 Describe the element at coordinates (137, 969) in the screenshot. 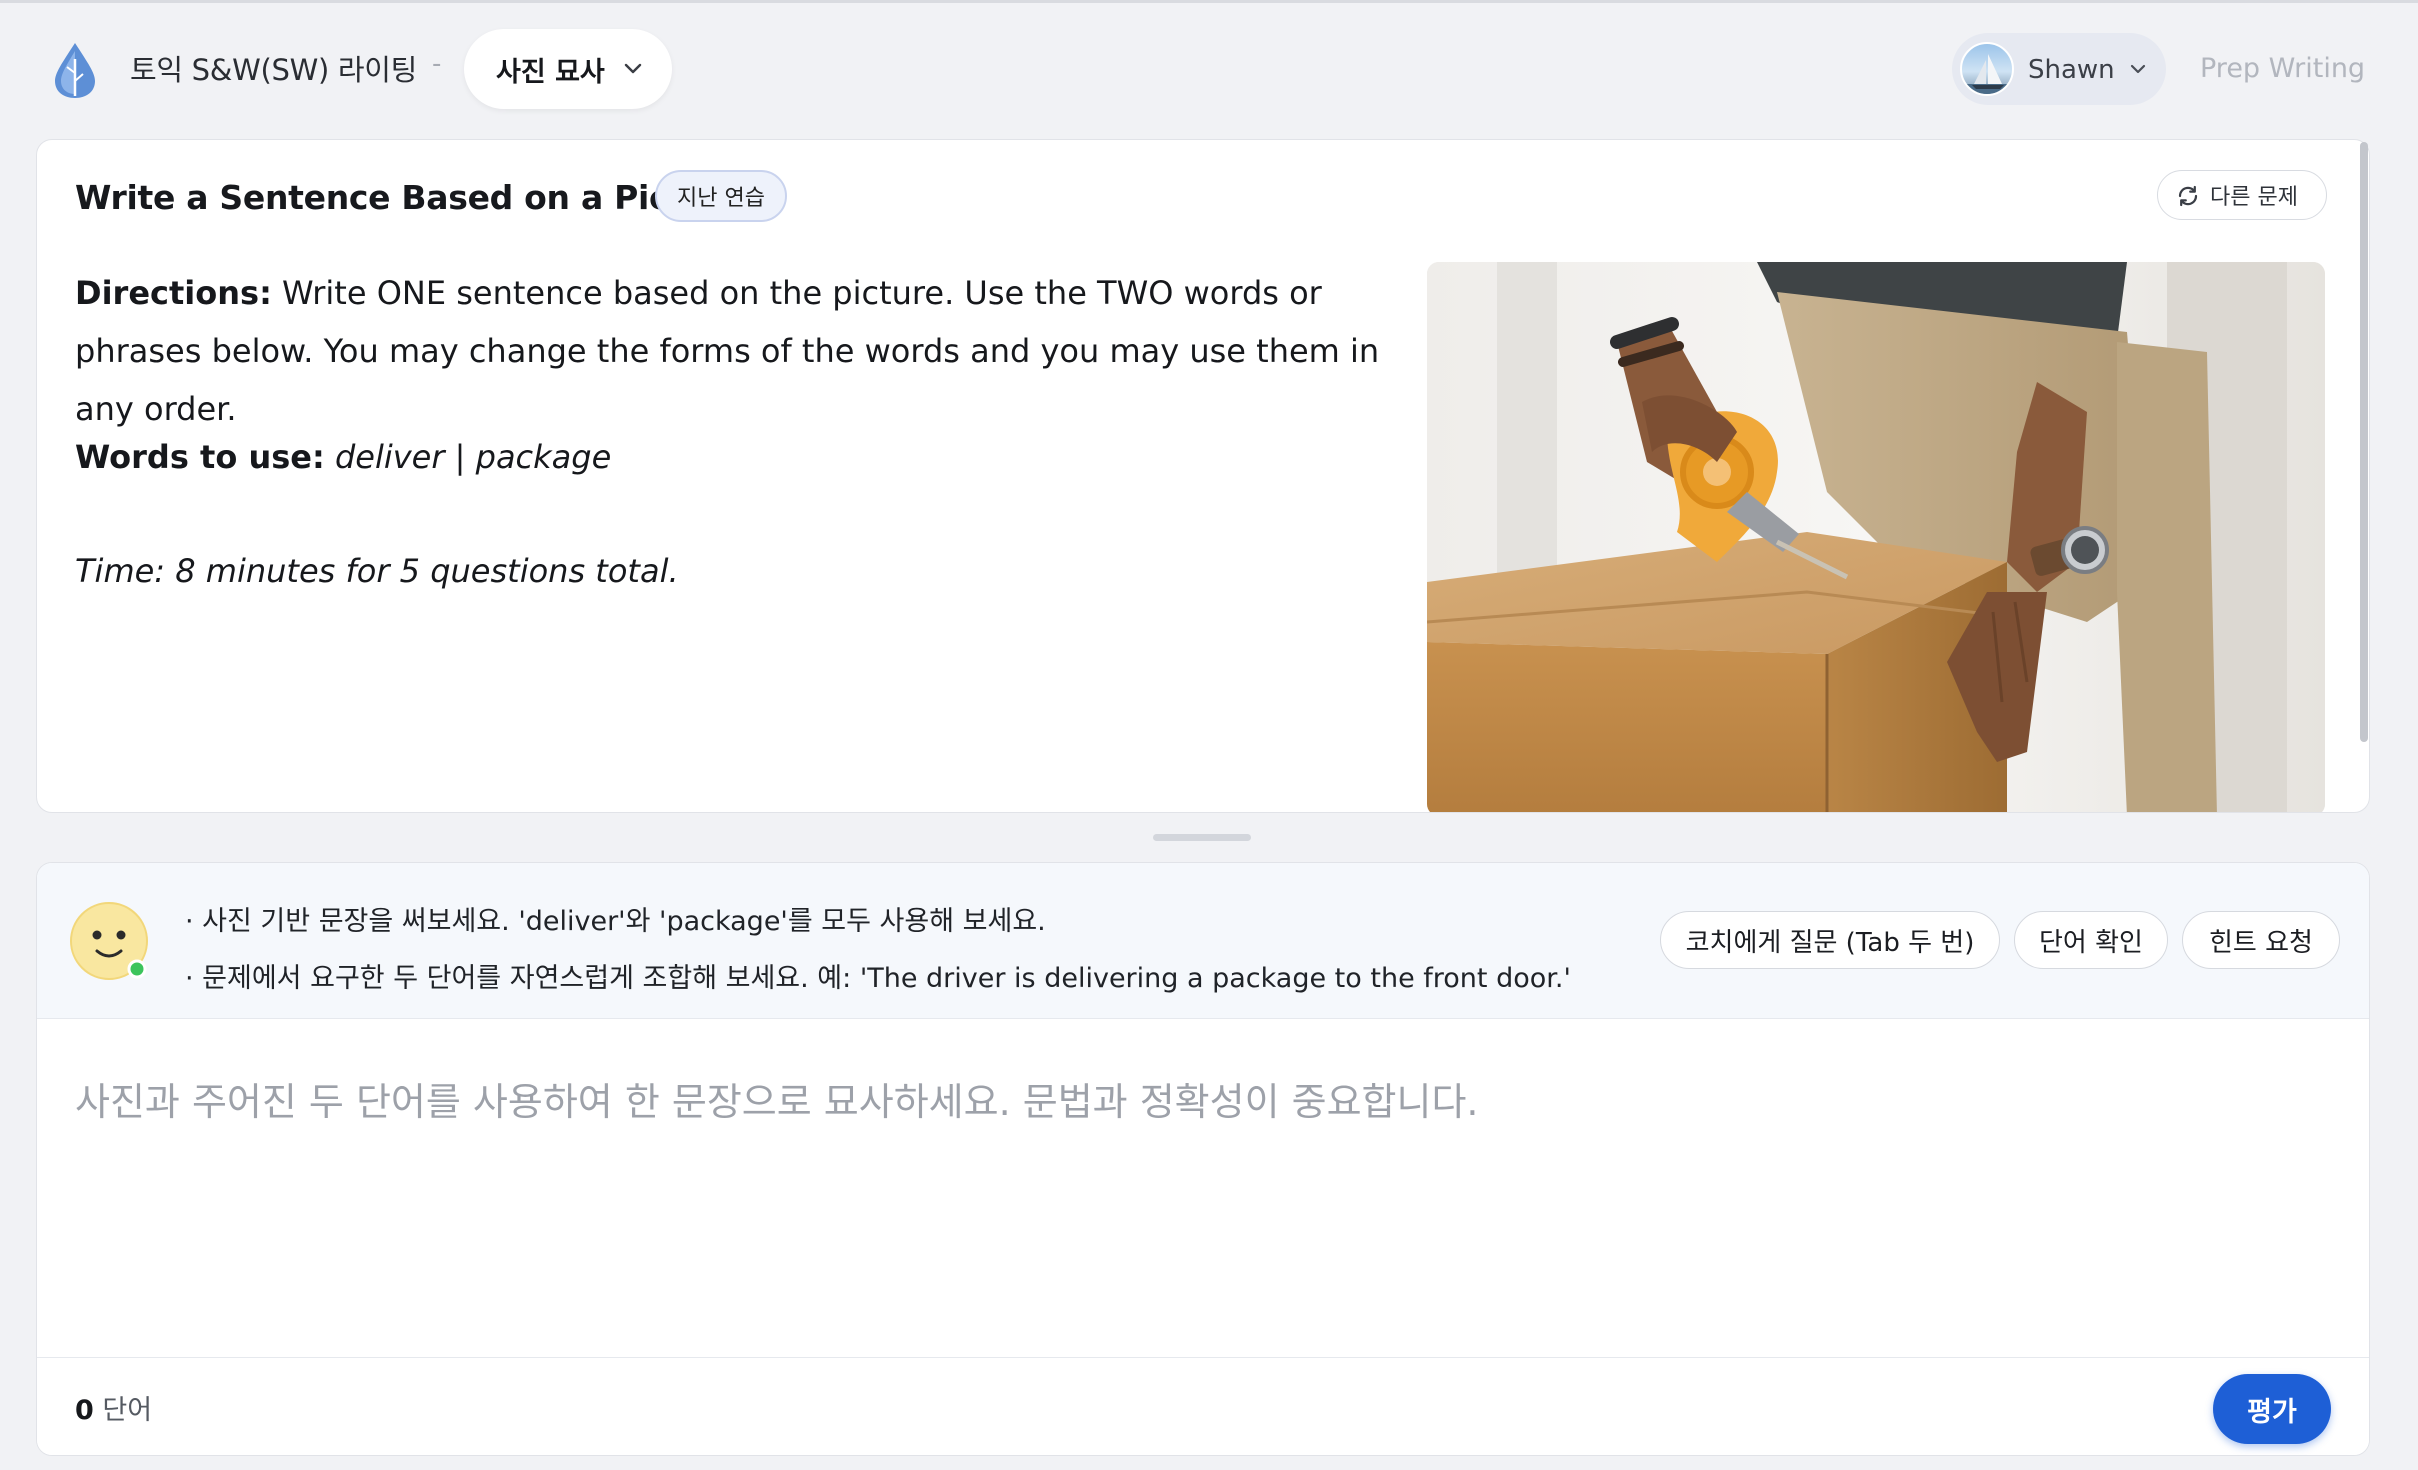

I see `online-status-dot` at that location.